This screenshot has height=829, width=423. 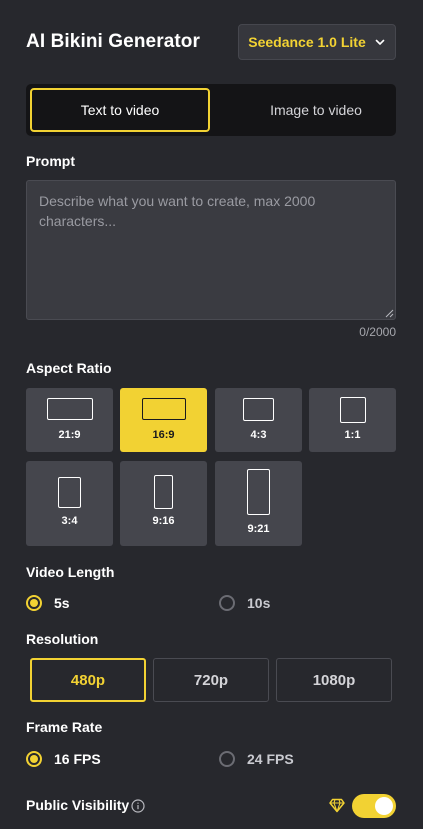 I want to click on resize-grip-icon, so click(x=389, y=313).